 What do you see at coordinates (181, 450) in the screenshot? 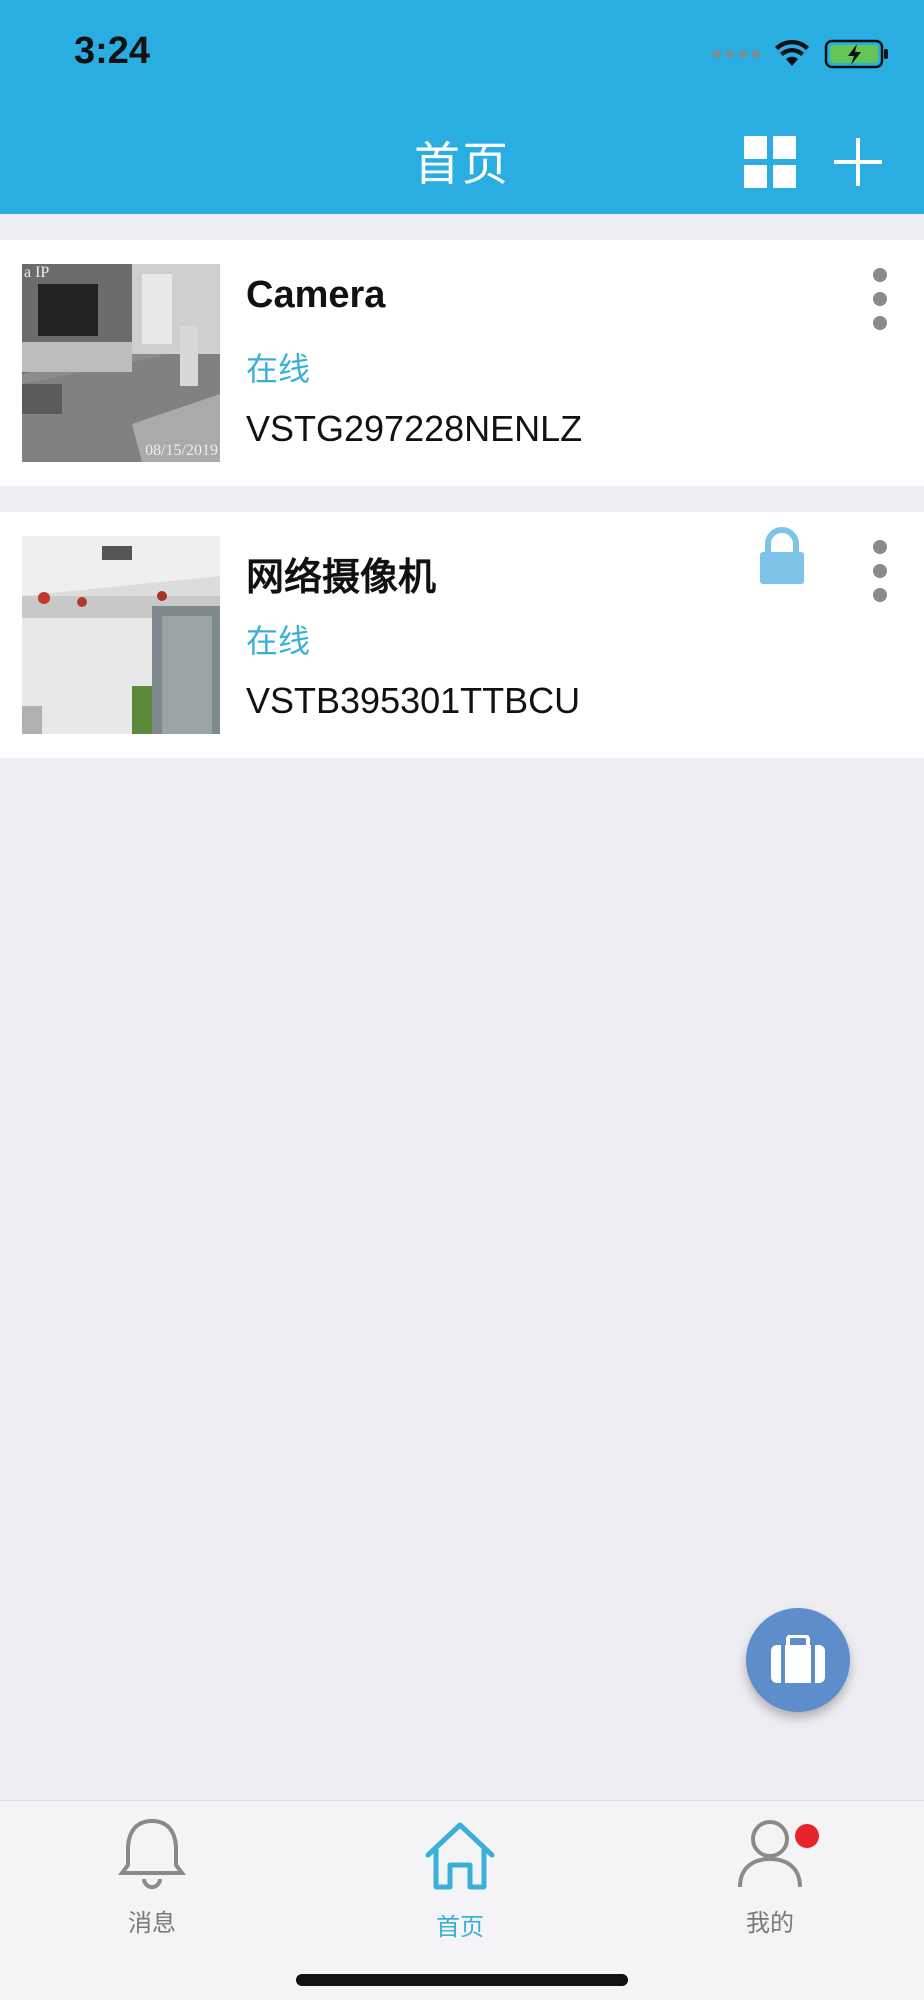
I see `thumbnail-timestamp: 08/15/2019` at bounding box center [181, 450].